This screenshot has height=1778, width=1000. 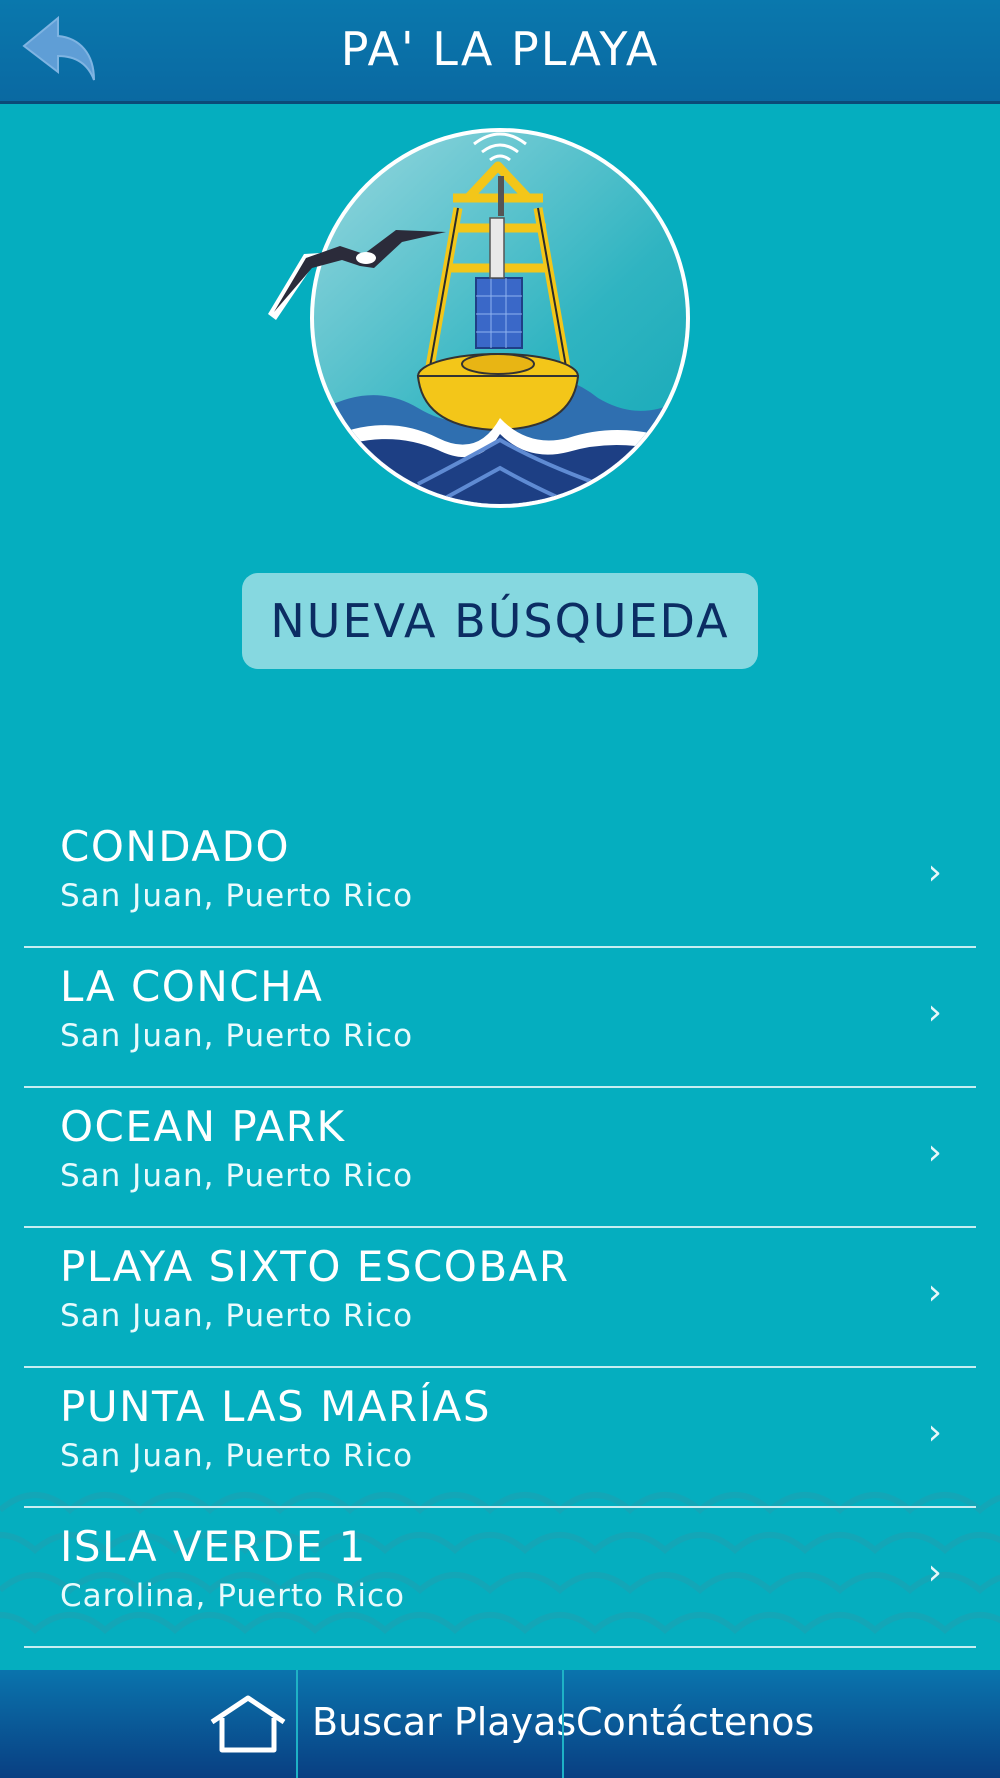 I want to click on home-icon, so click(x=248, y=1724).